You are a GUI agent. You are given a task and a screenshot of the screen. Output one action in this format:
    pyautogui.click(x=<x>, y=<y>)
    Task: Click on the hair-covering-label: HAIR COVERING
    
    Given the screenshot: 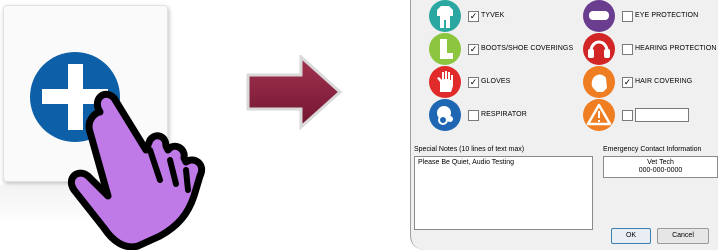 What is the action you would take?
    pyautogui.click(x=664, y=81)
    